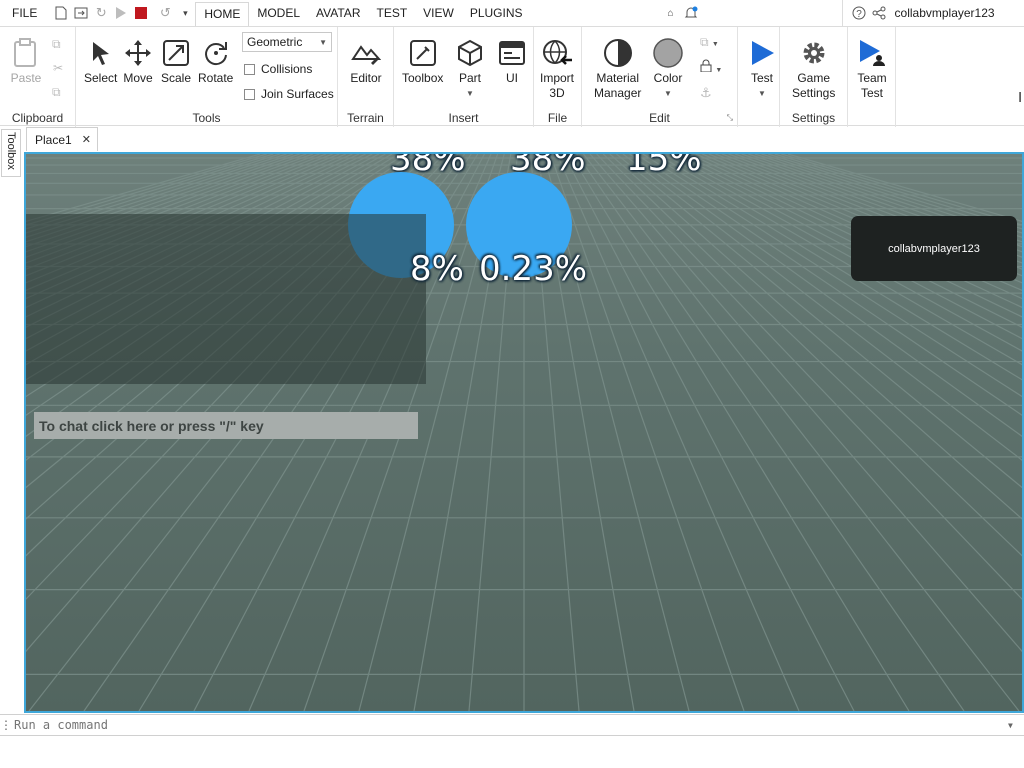  I want to click on duplicate-icon: ⧉, so click(56, 92).